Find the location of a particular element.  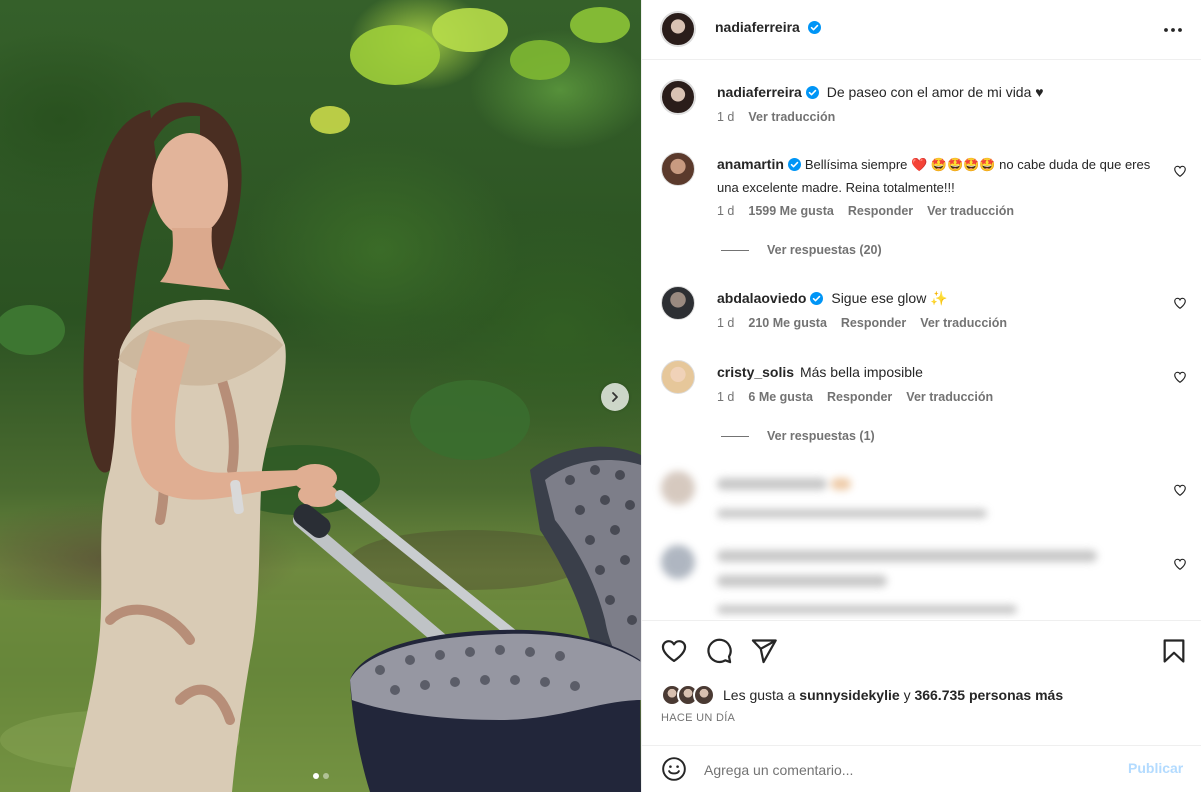

comment-username: anamartin is located at coordinates (750, 164).